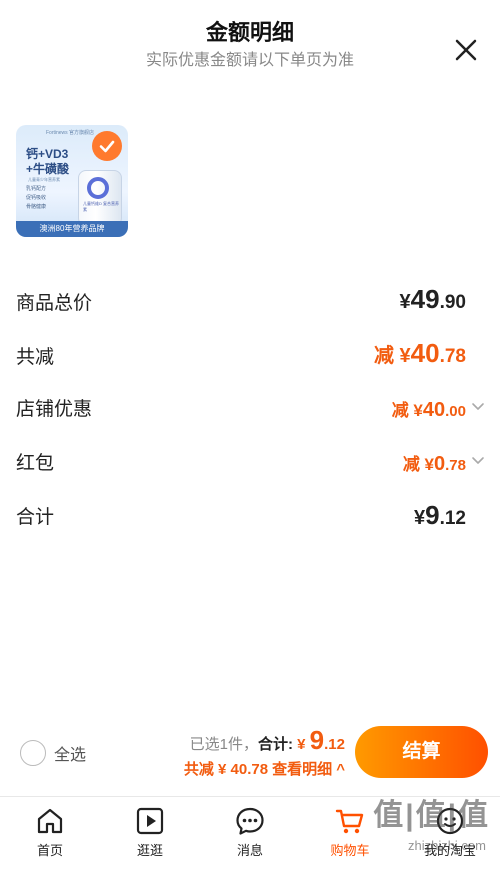 The width and height of the screenshot is (500, 874). Describe the element at coordinates (35, 357) in the screenshot. I see `row-label: 共减` at that location.